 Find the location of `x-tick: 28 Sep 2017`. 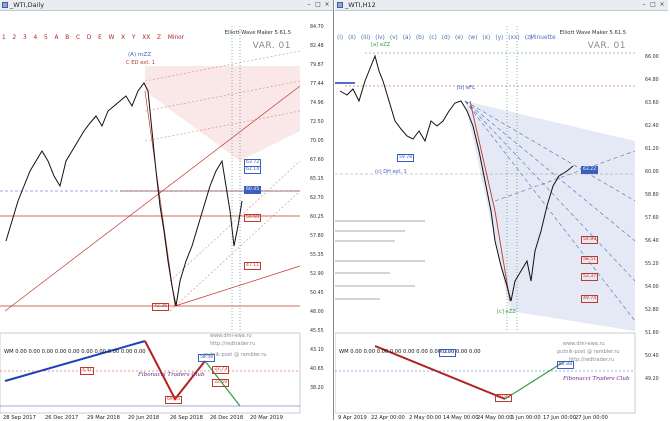

x-tick: 28 Sep 2017 is located at coordinates (19, 418).